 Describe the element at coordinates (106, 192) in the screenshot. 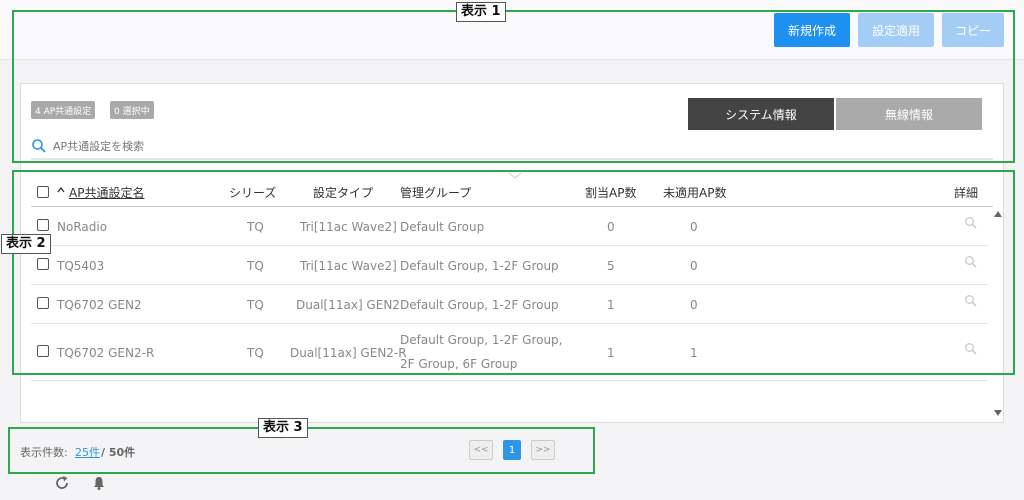

I see `column-header-name: AP共通設定名` at that location.